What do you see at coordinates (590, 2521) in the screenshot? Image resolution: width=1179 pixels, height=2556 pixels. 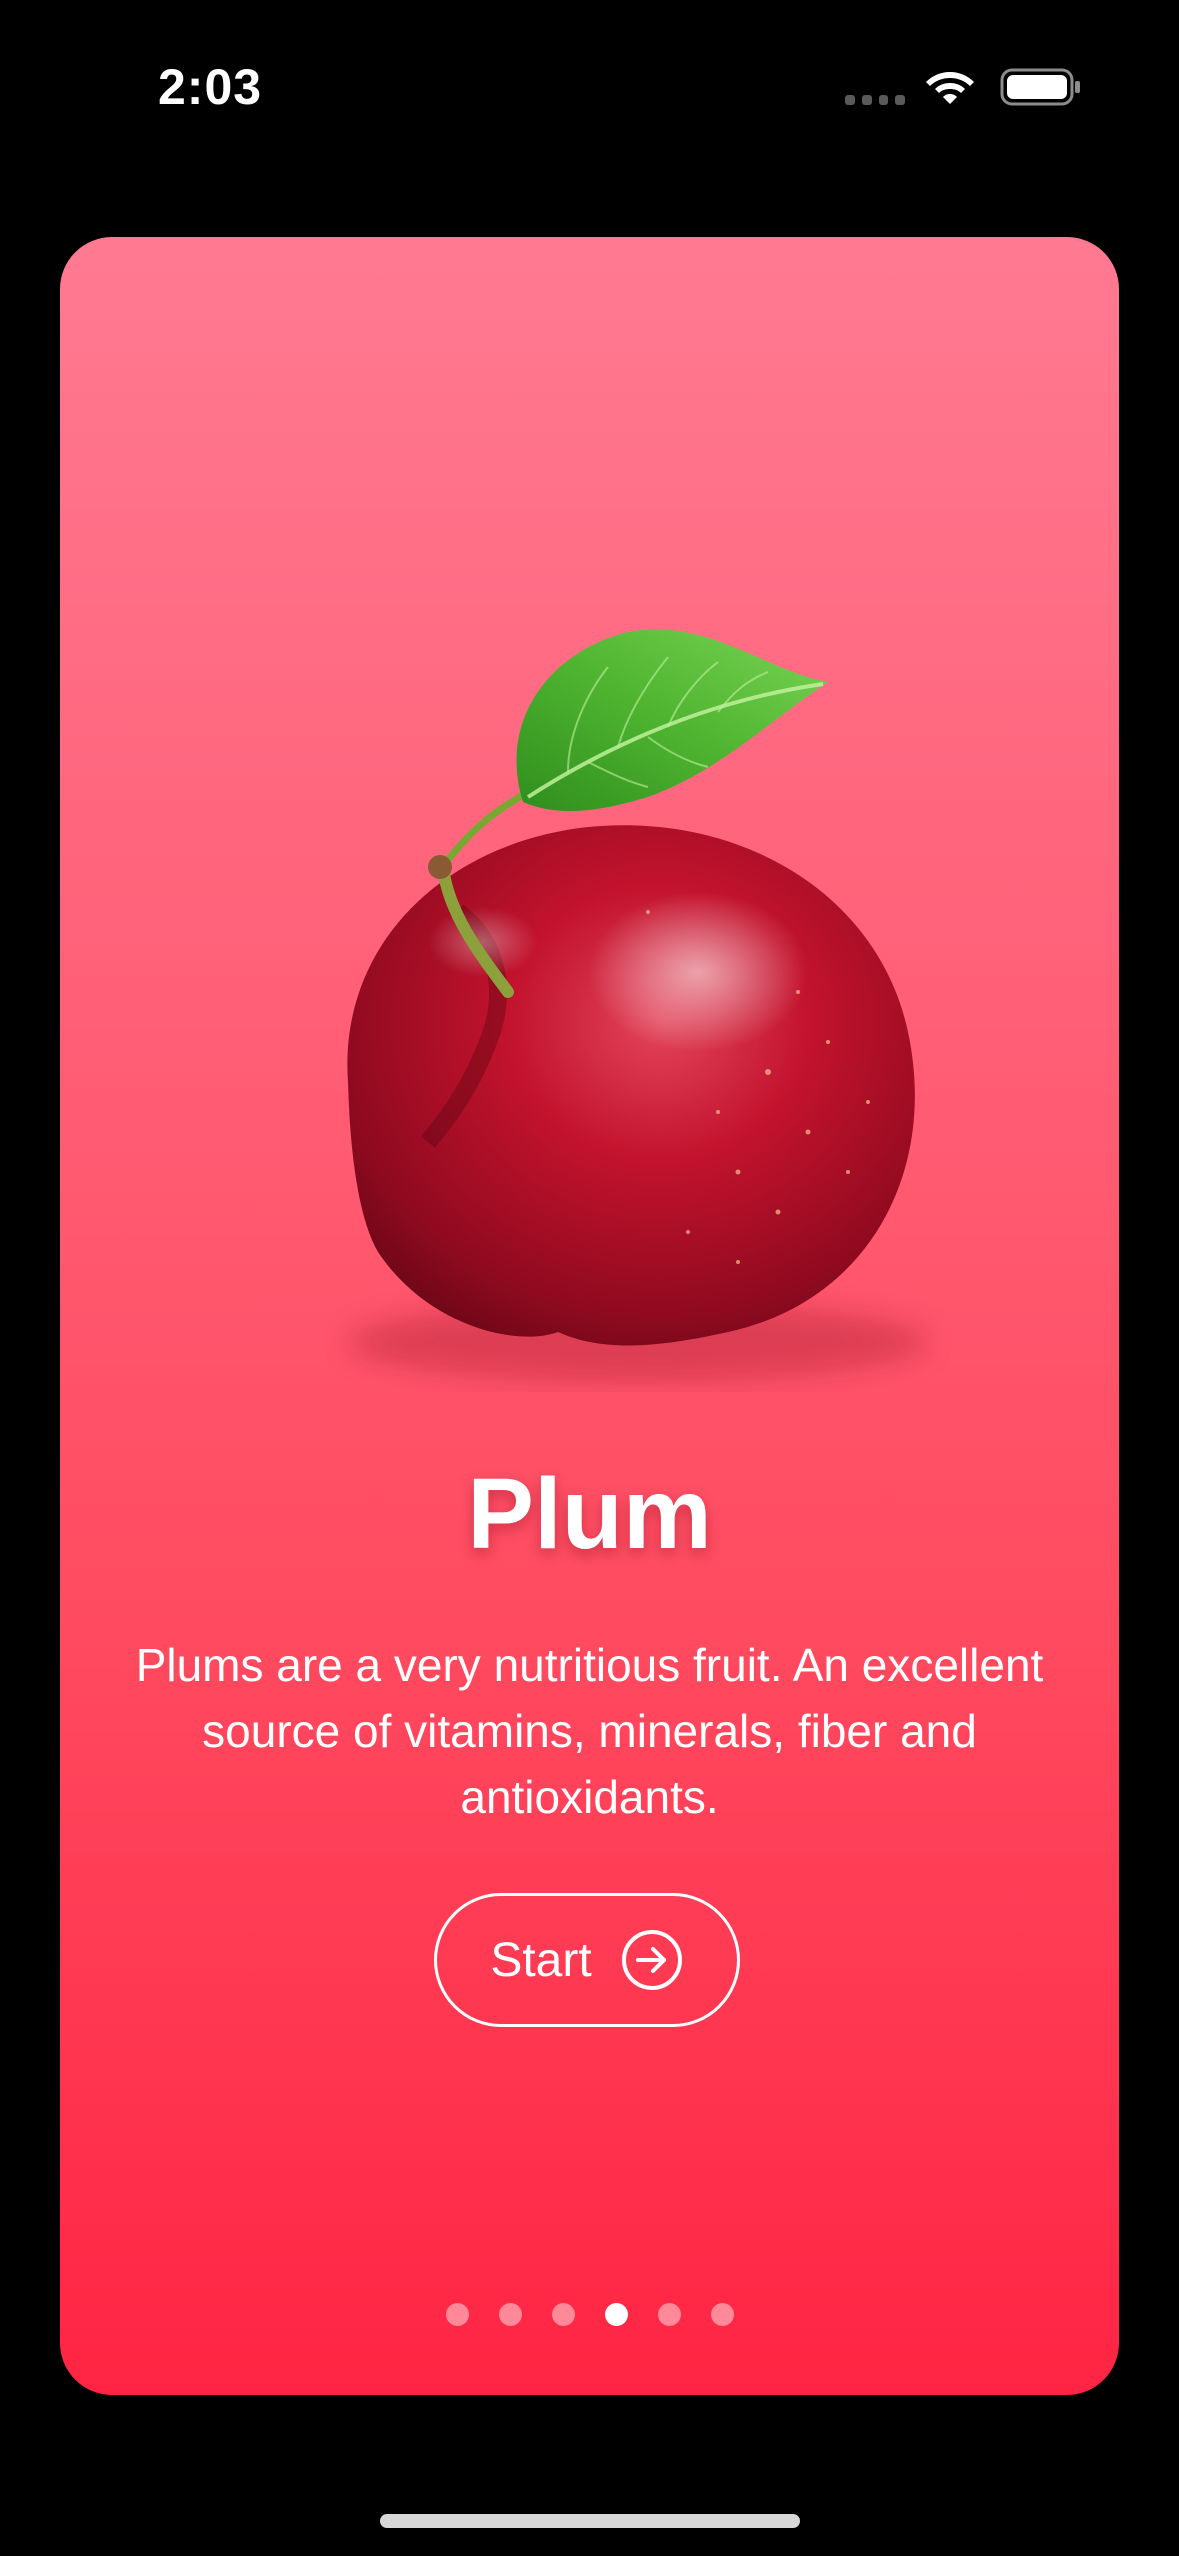 I see `home-indicator` at bounding box center [590, 2521].